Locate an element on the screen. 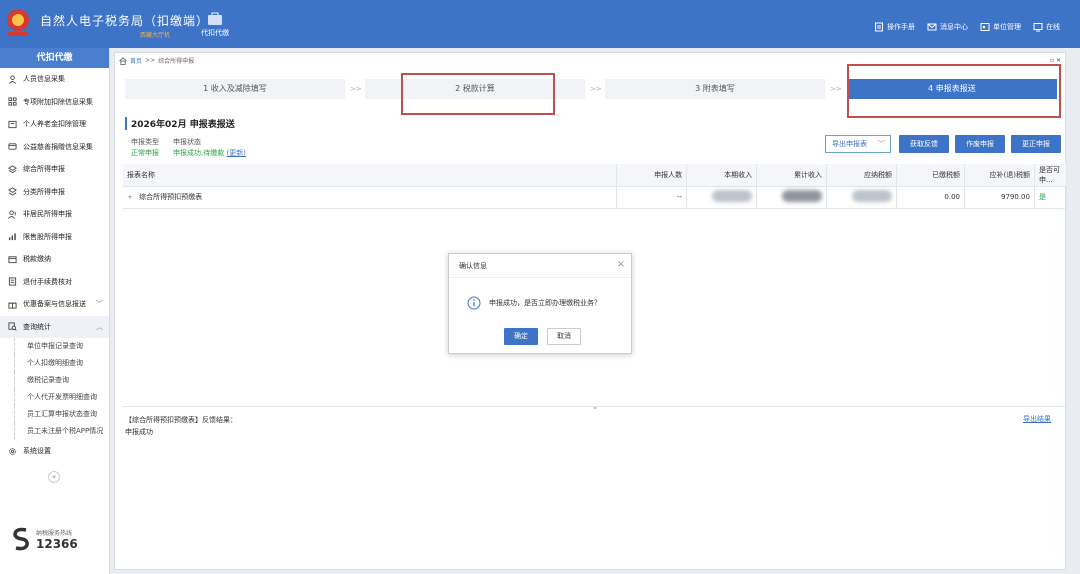  message-link: 消息中心 is located at coordinates (947, 27).